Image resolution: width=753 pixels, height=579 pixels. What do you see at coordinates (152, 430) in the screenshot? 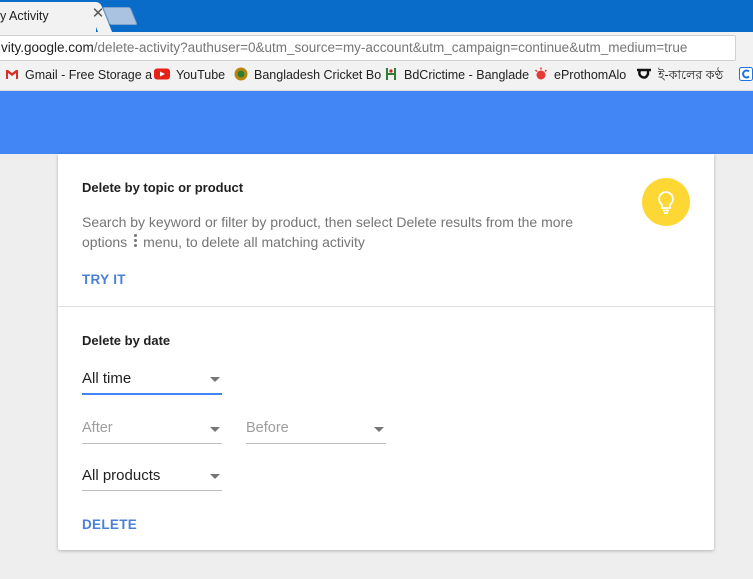
I see `after-date-input: After` at bounding box center [152, 430].